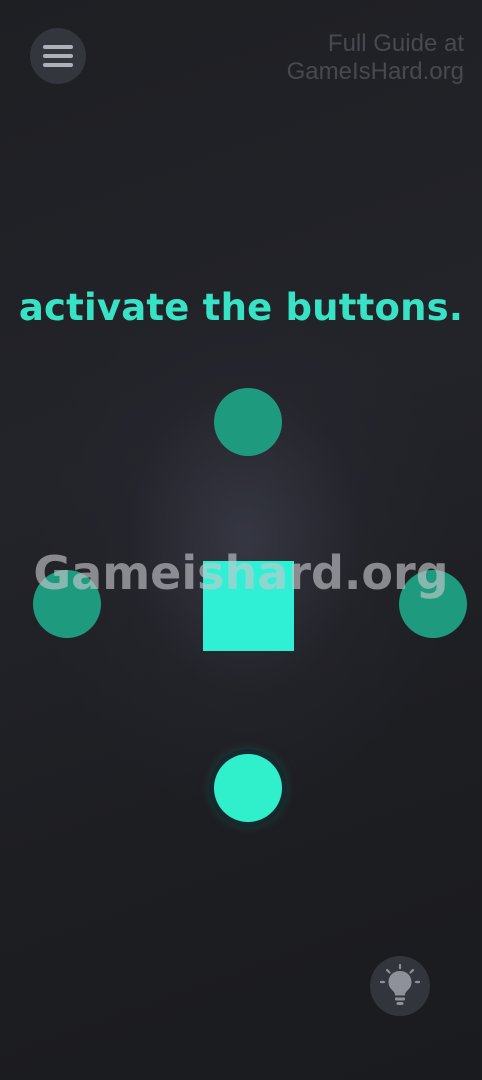 This screenshot has width=482, height=1080. I want to click on puzzle-button-bottom, so click(248, 788).